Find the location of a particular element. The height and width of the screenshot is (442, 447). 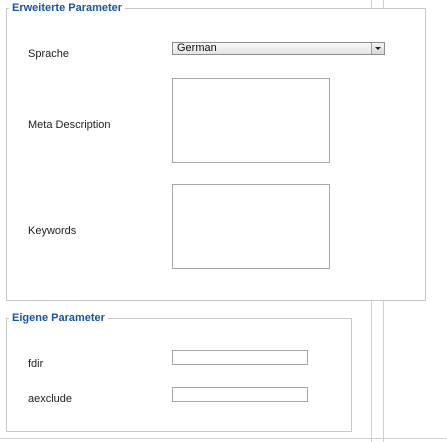

fdir-input is located at coordinates (240, 357).